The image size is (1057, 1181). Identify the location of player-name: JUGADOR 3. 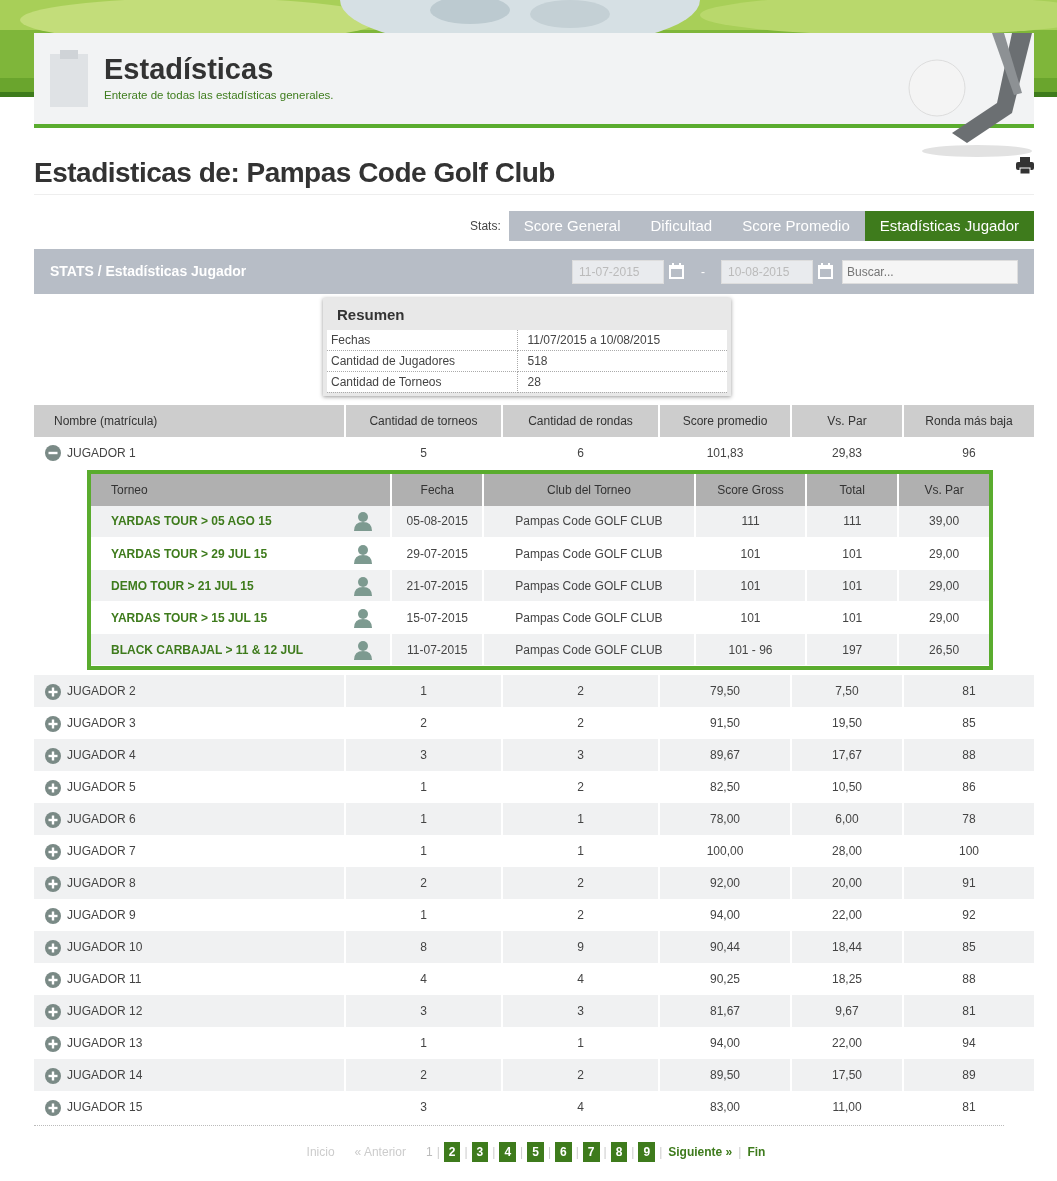
(101, 723).